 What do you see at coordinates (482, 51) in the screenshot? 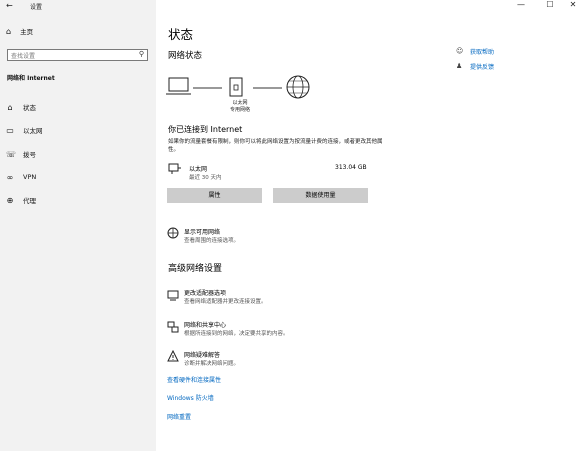
I see `get-help-link: 获取帮助` at bounding box center [482, 51].